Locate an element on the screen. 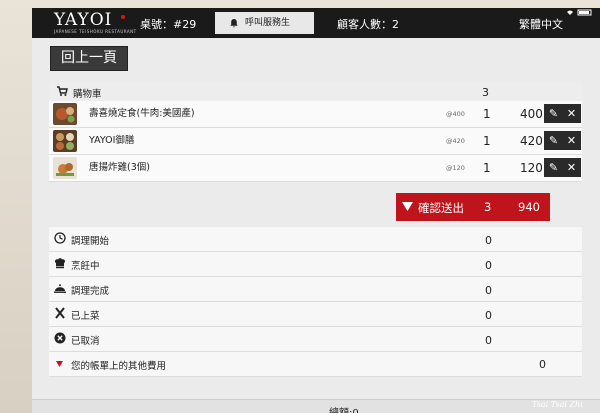 This screenshot has width=600, height=413. cart-icon is located at coordinates (62, 91).